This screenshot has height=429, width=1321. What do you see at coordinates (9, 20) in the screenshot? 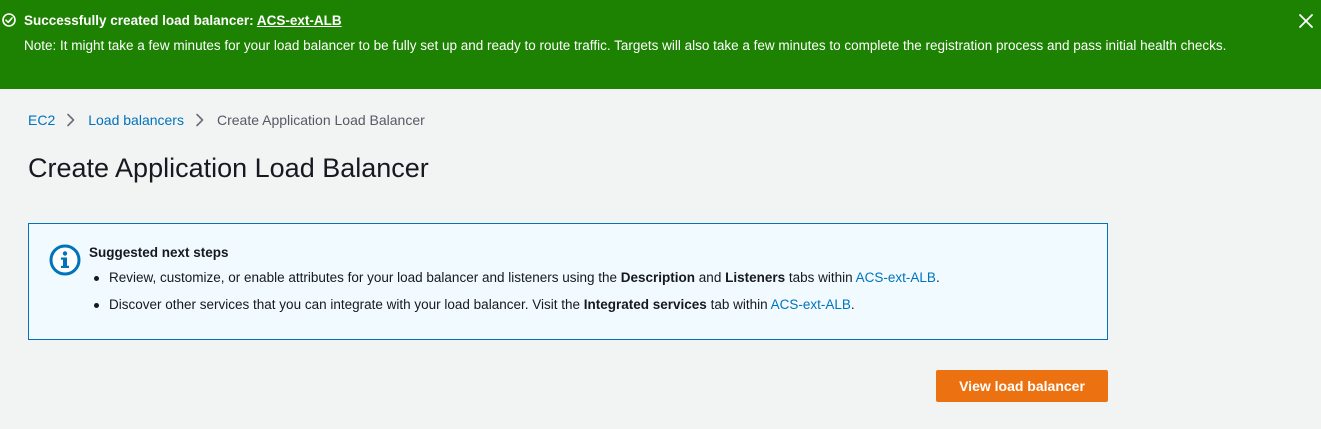
I see `check-circle-icon` at bounding box center [9, 20].